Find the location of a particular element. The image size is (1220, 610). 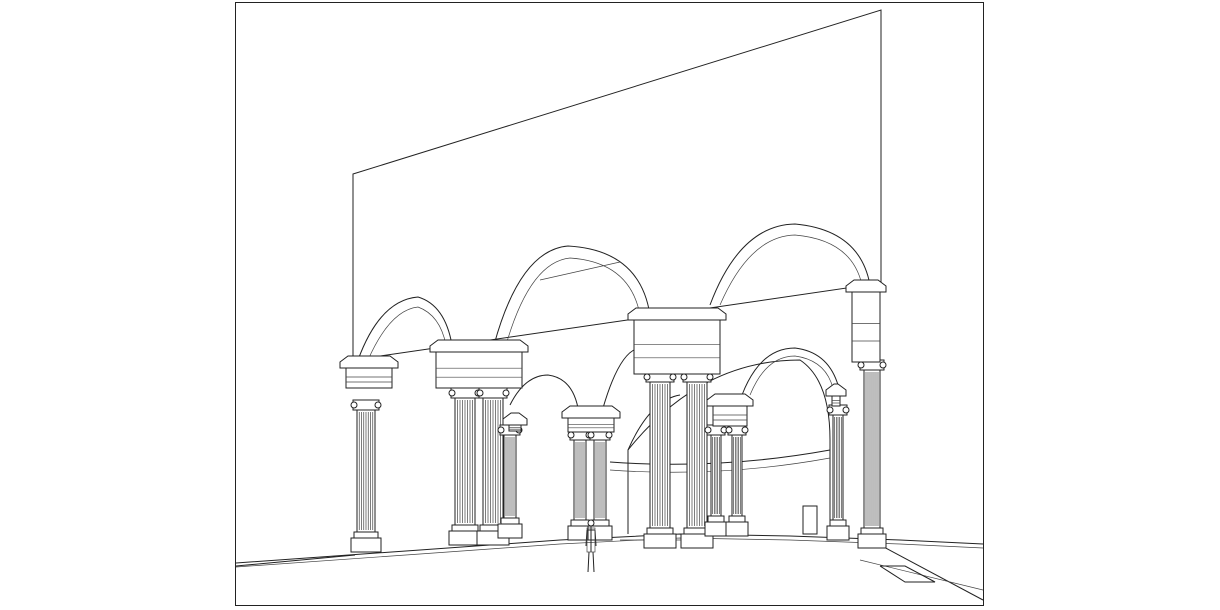

entablature-left-mid is located at coordinates (479, 364).